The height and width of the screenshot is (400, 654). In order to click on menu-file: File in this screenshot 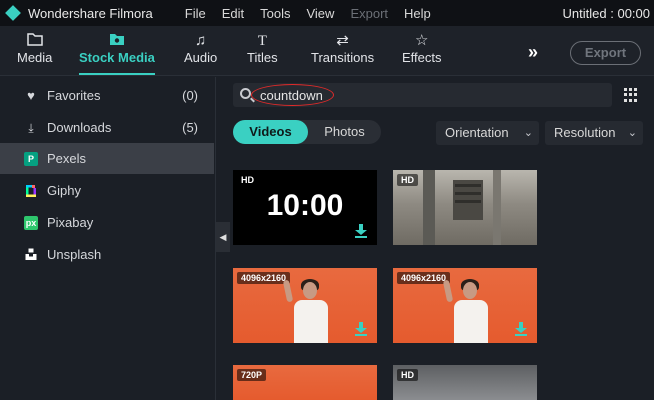, I will do `click(195, 13)`.